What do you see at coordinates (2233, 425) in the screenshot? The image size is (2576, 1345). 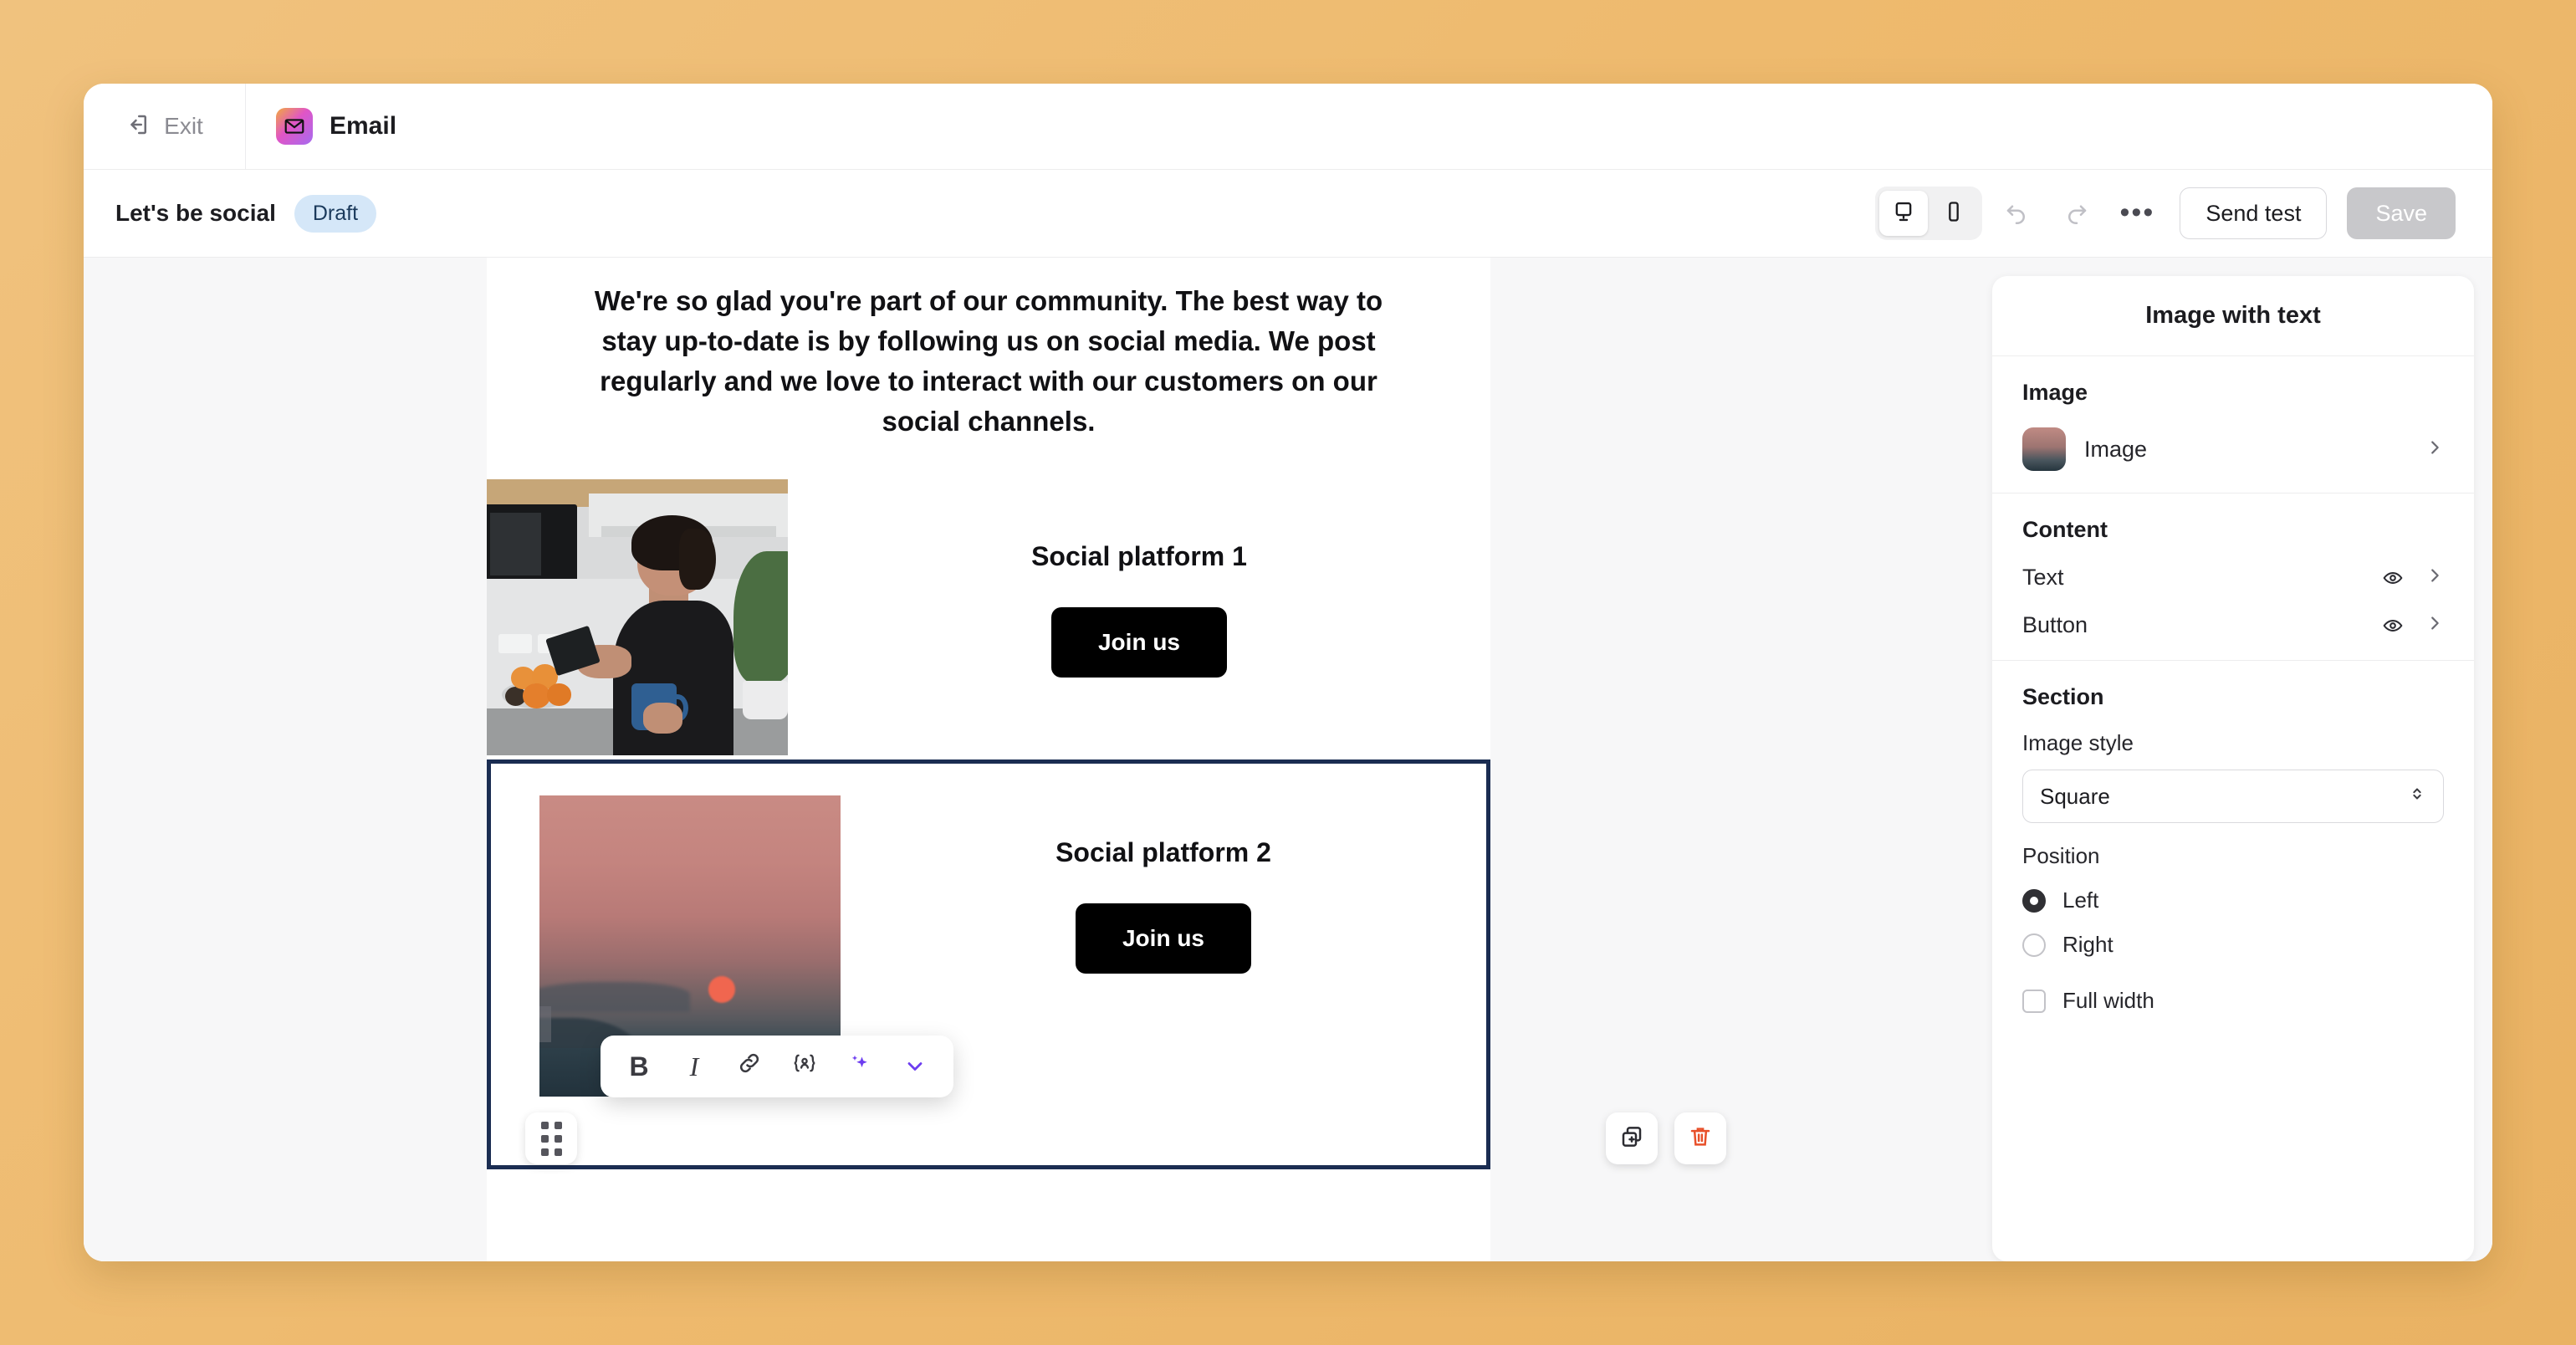 I see `panel-image-group: Image Image` at bounding box center [2233, 425].